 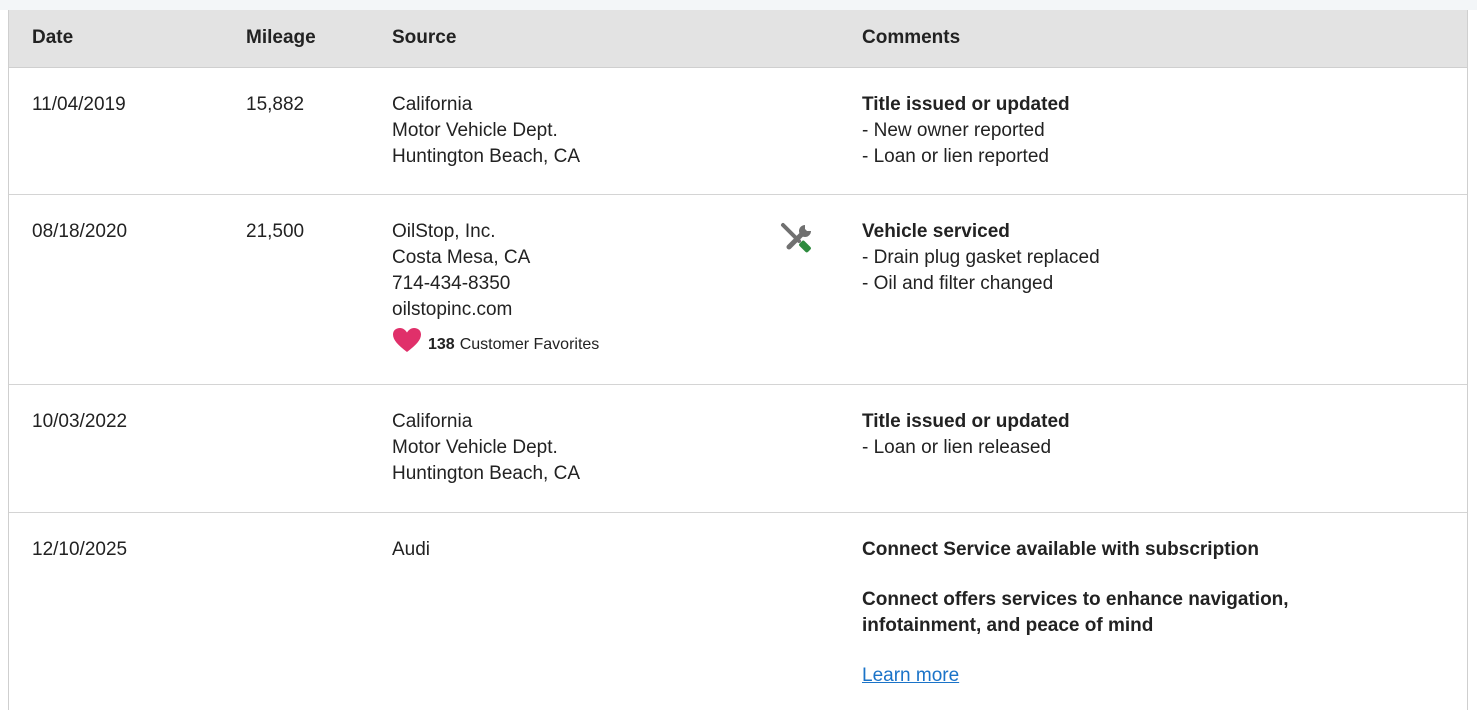 I want to click on service-tools-icon, so click(x=797, y=243).